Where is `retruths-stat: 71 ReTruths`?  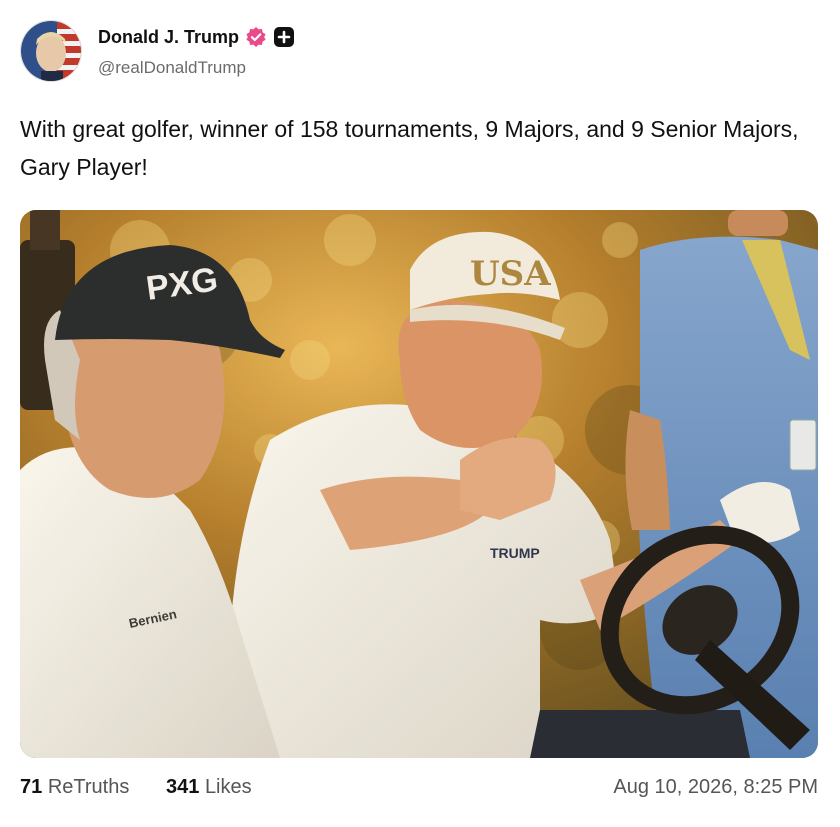 retruths-stat: 71 ReTruths is located at coordinates (74, 787).